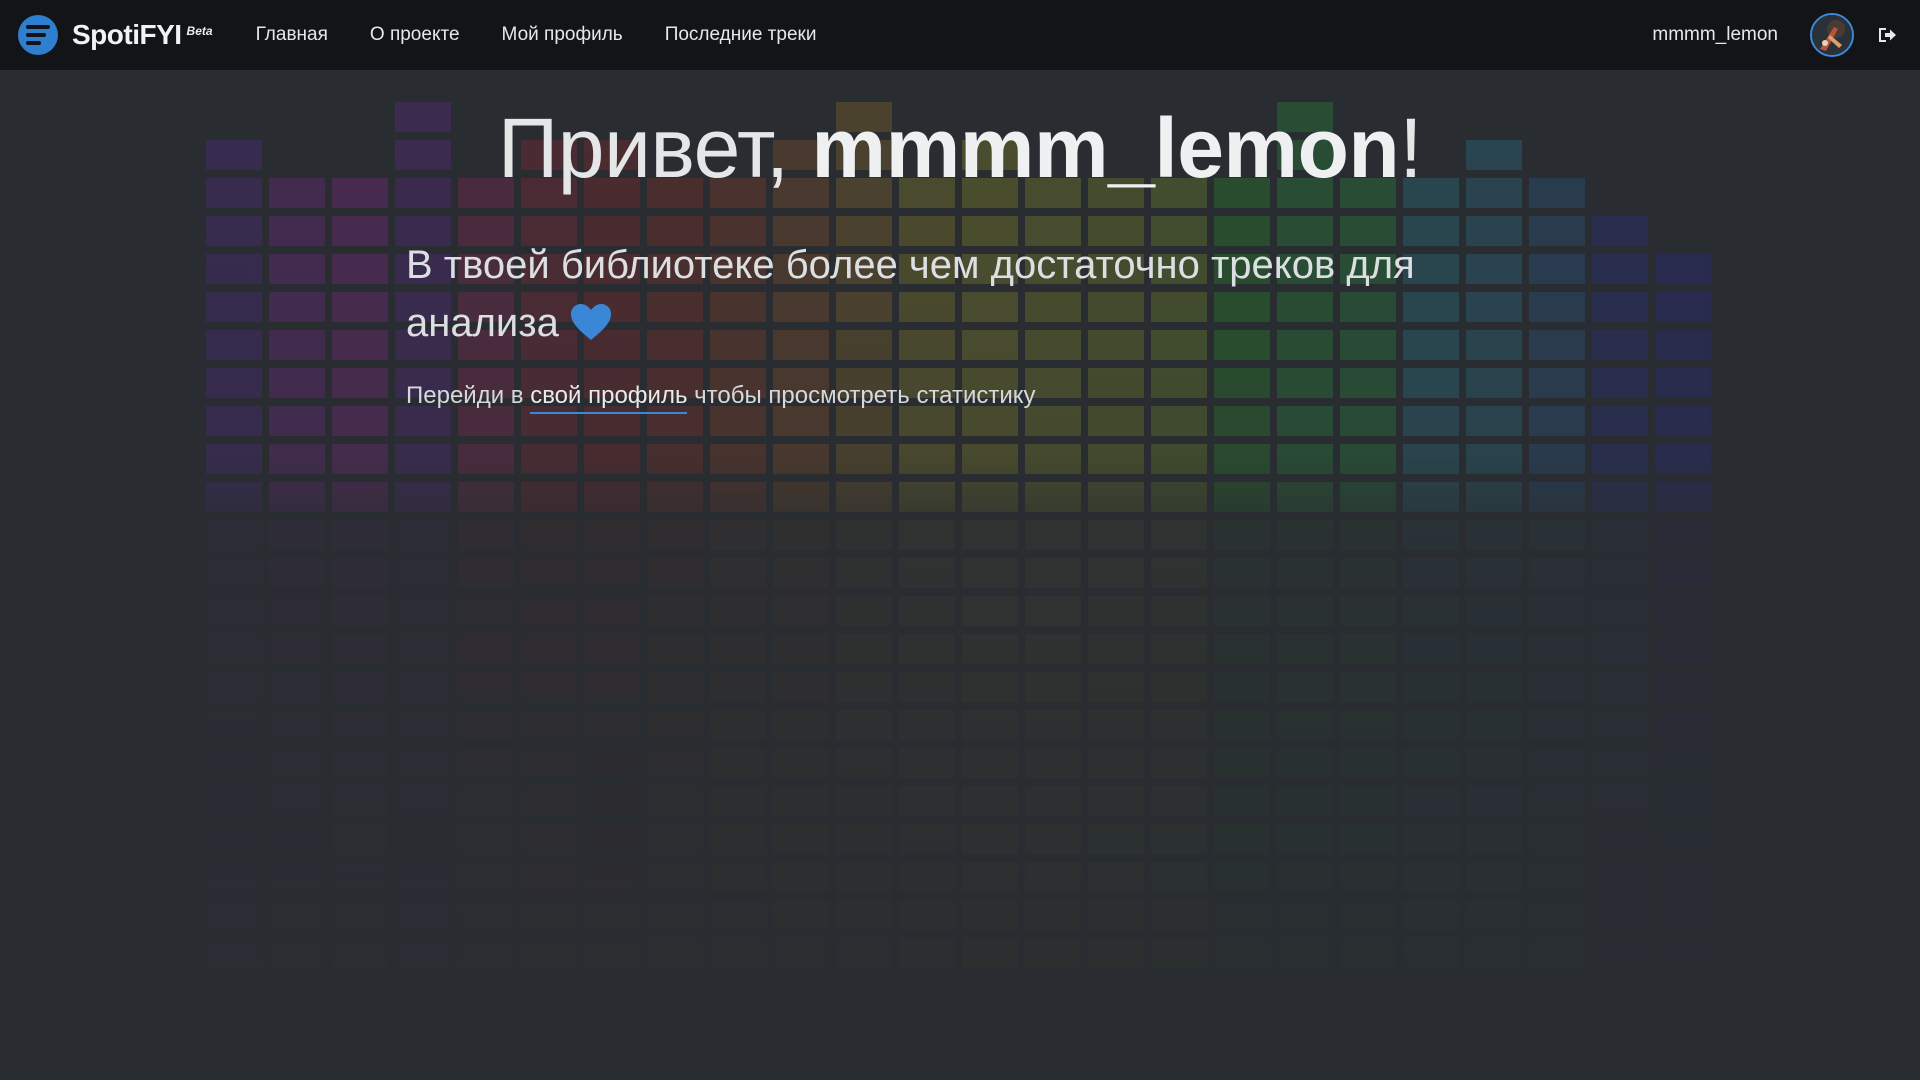 This screenshot has width=1920, height=1080. What do you see at coordinates (562, 35) in the screenshot?
I see `nav-link-profile: Мой профиль` at bounding box center [562, 35].